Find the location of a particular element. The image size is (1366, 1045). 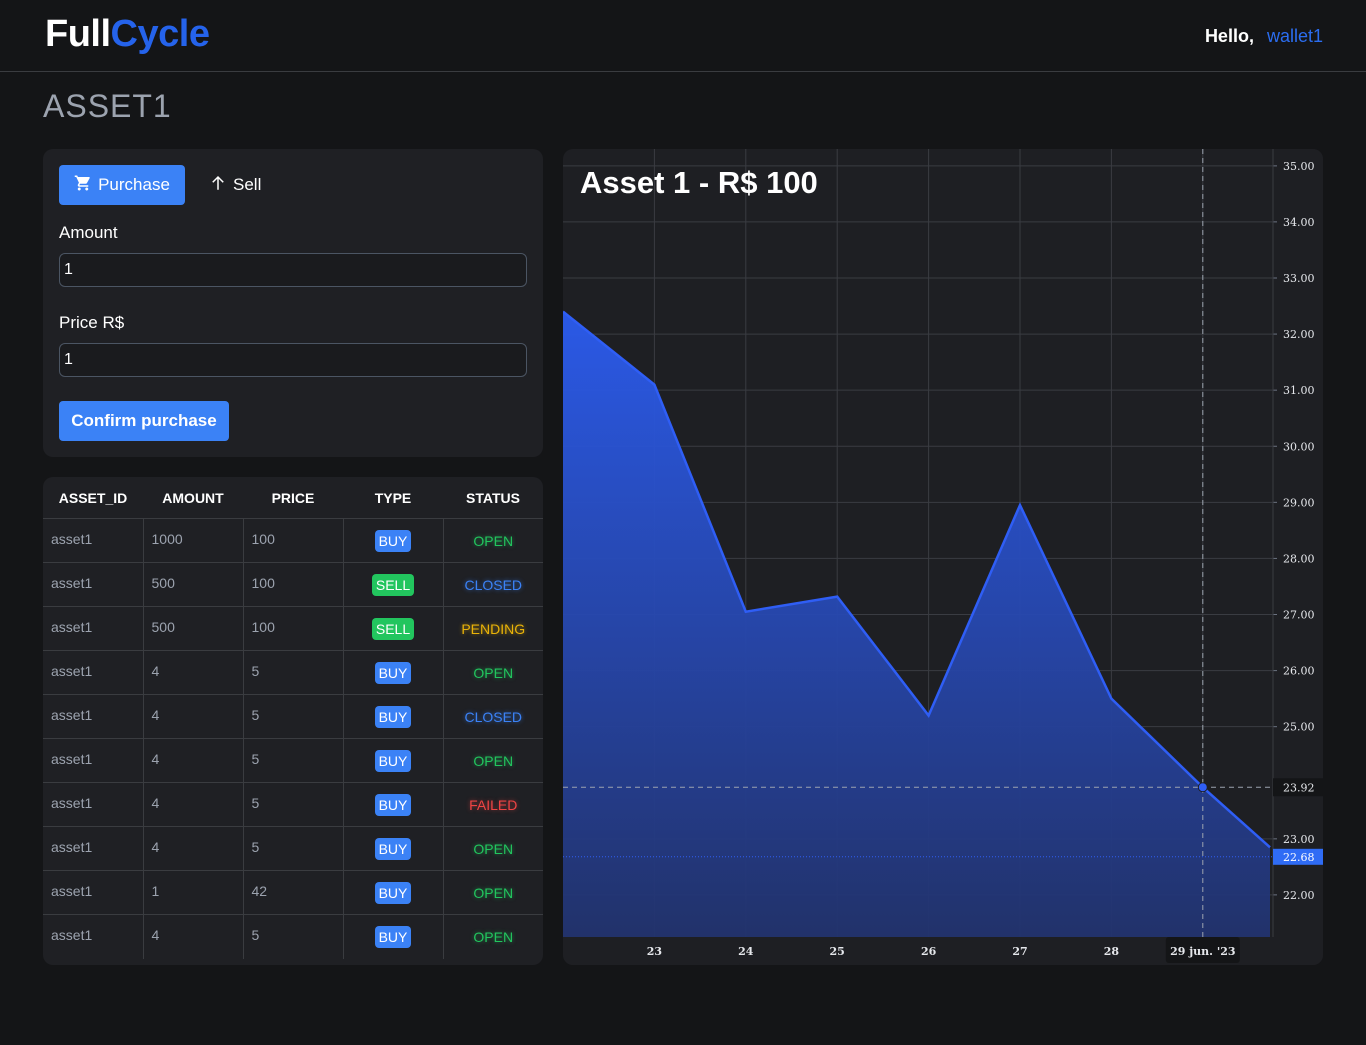

cell-status: FAILED is located at coordinates (493, 804).